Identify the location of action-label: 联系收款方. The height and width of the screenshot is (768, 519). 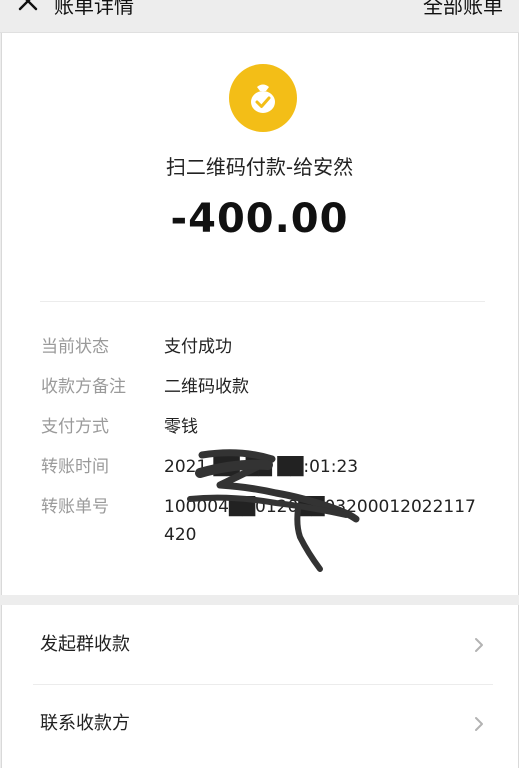
(85, 723).